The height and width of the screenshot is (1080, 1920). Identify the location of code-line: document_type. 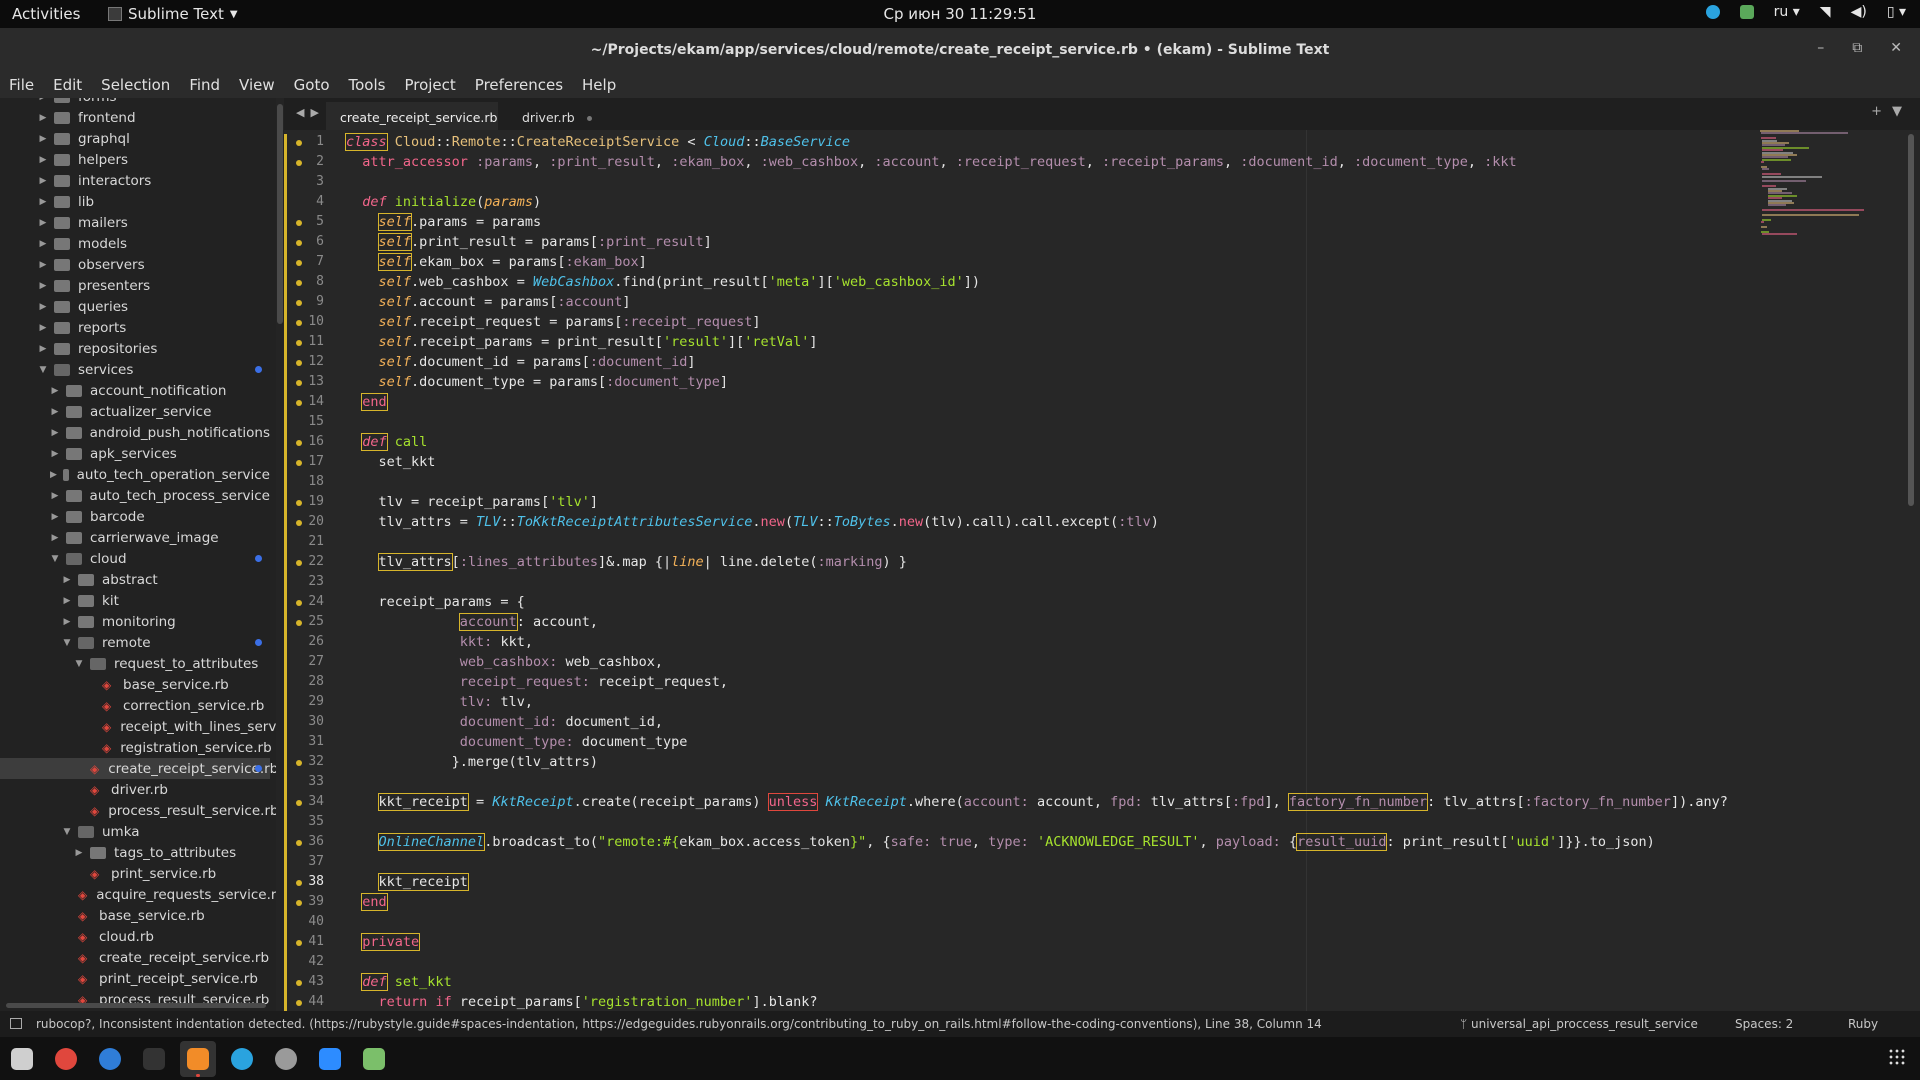
(516, 744).